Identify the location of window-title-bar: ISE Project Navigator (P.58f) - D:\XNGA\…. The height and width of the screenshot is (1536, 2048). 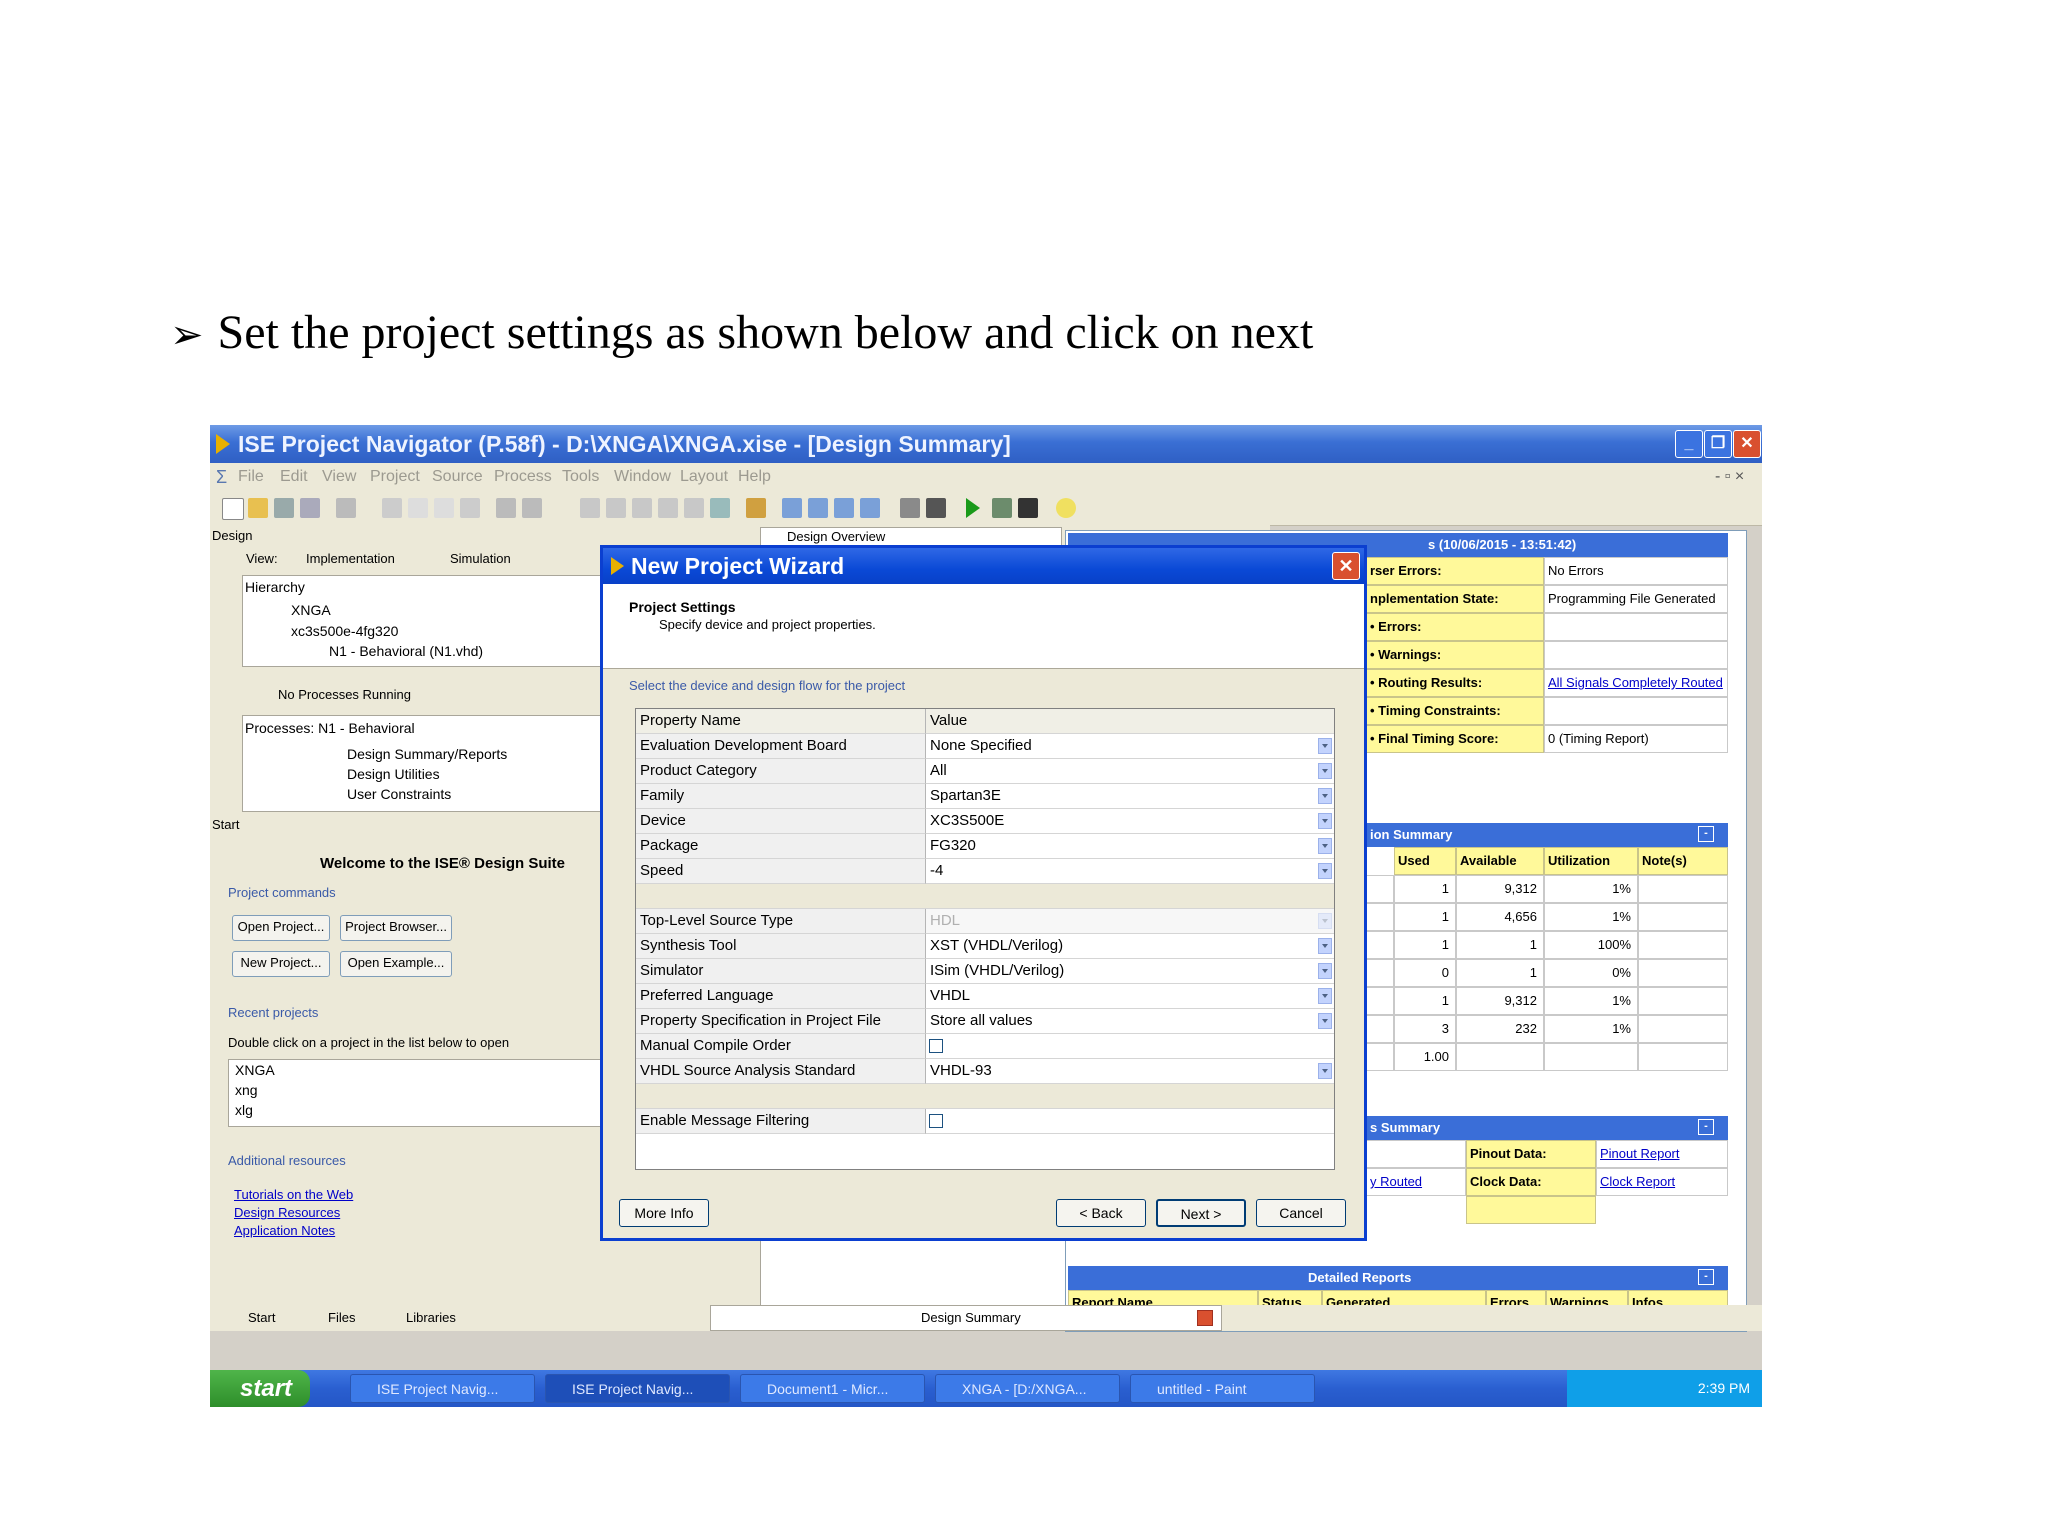
(986, 444).